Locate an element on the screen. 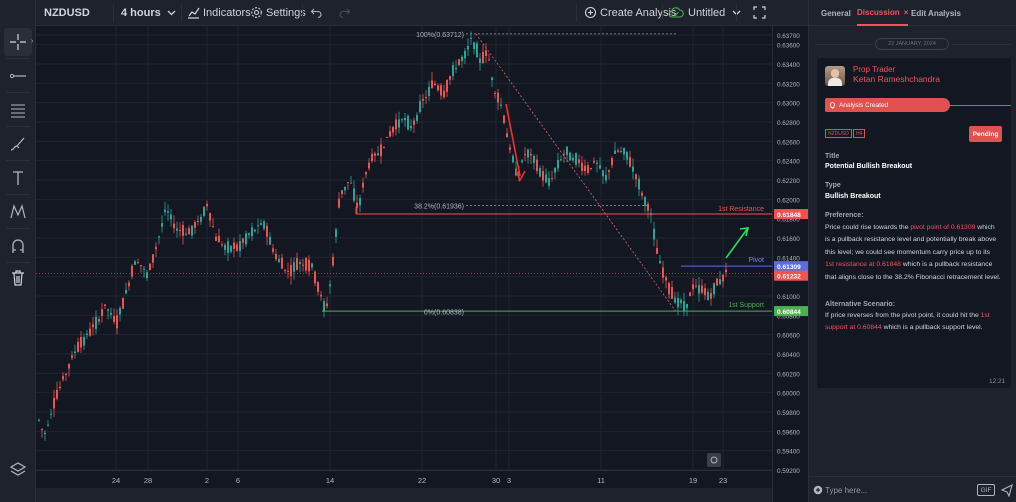 Image resolution: width=1016 pixels, height=502 pixels. tab-general: General is located at coordinates (836, 13).